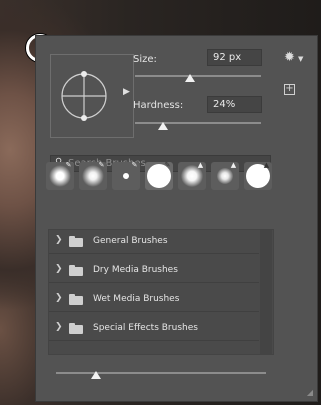 This screenshot has height=405, width=321. I want to click on brush-group-row: ❯ Special Effects Brushes, so click(154, 329).